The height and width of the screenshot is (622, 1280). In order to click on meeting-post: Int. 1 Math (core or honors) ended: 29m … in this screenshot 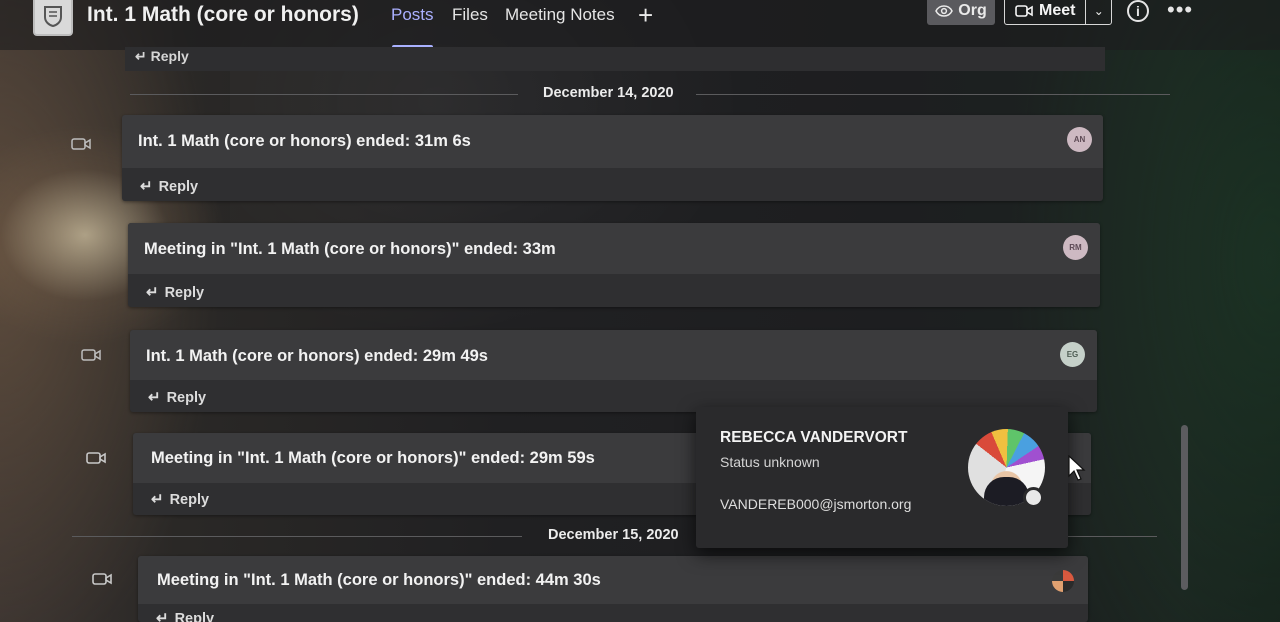, I will do `click(613, 371)`.